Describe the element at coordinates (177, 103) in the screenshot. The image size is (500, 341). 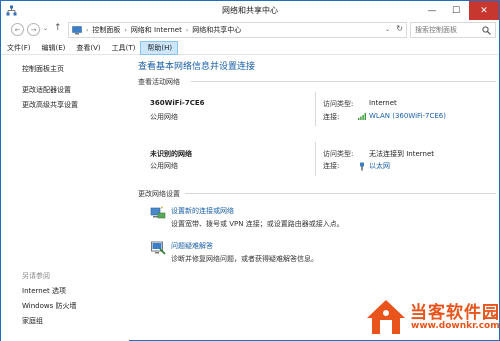
I see `network-name: 360WiFi-7CE6` at that location.